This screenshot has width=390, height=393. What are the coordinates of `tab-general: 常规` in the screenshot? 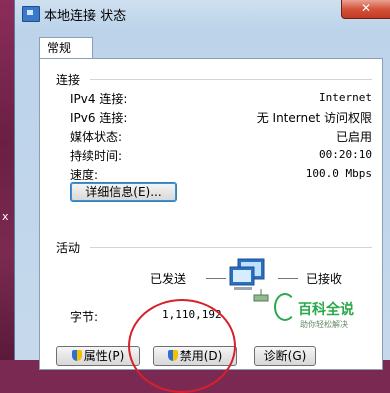 It's located at (66, 48).